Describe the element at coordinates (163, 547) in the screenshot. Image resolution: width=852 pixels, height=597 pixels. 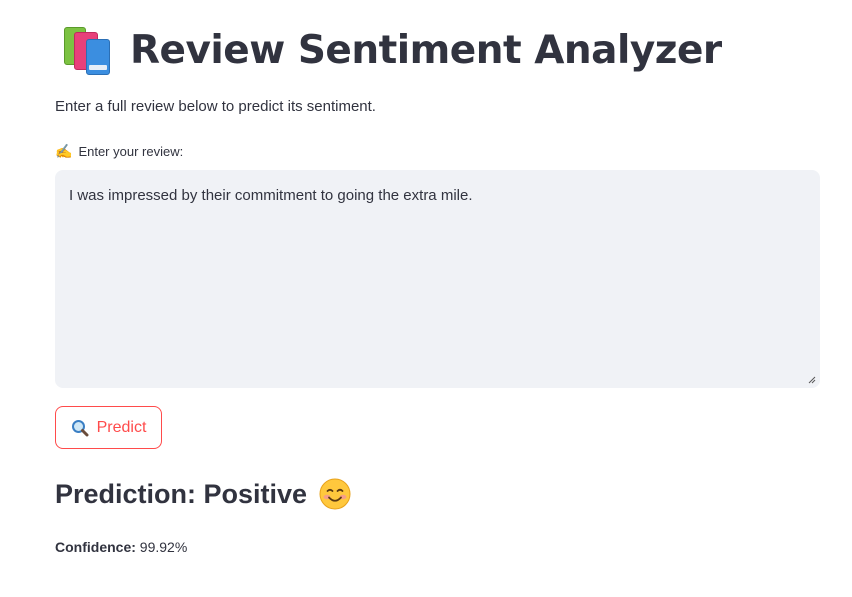
I see `confidence-value: 99.92%` at that location.